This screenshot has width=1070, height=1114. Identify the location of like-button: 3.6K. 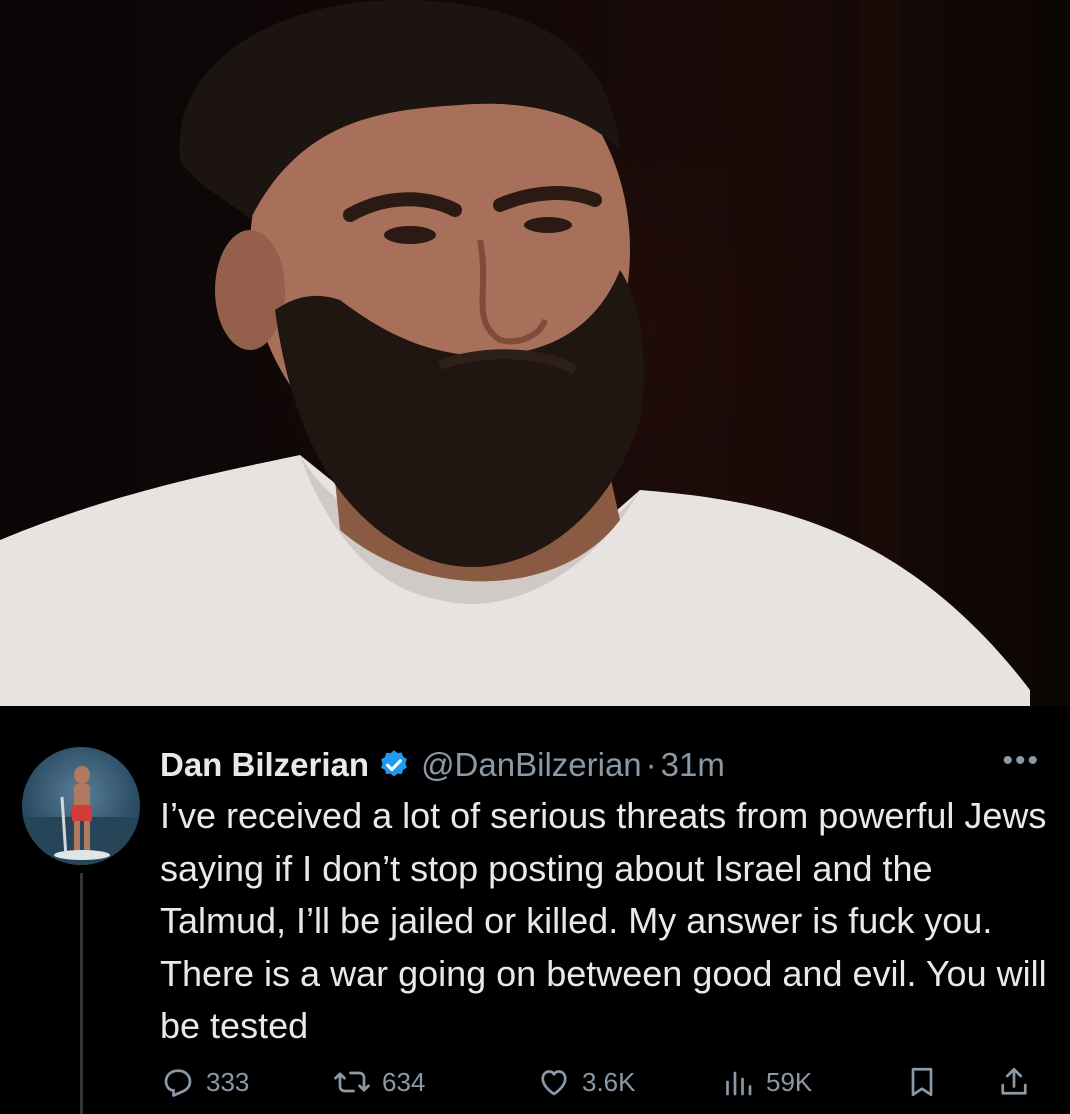
(586, 1082).